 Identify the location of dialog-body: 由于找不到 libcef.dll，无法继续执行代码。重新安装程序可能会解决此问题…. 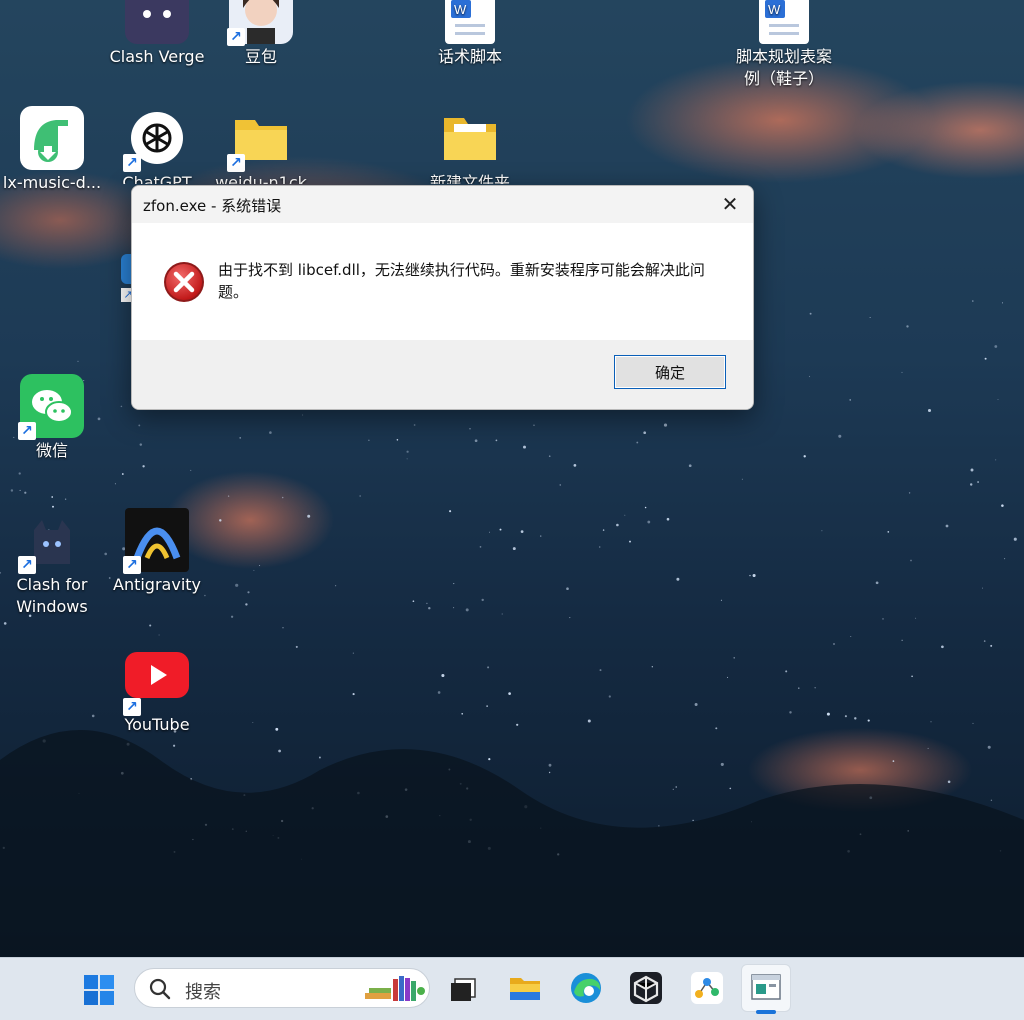
(442, 281).